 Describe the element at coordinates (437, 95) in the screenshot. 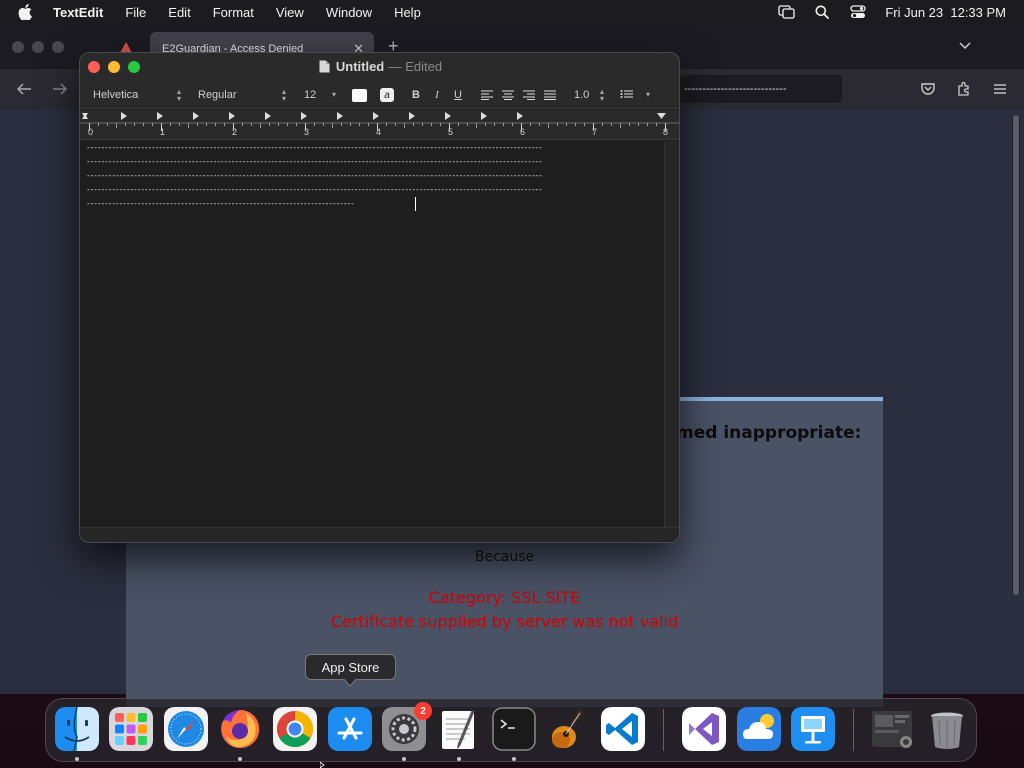

I see `italic-button: I` at that location.